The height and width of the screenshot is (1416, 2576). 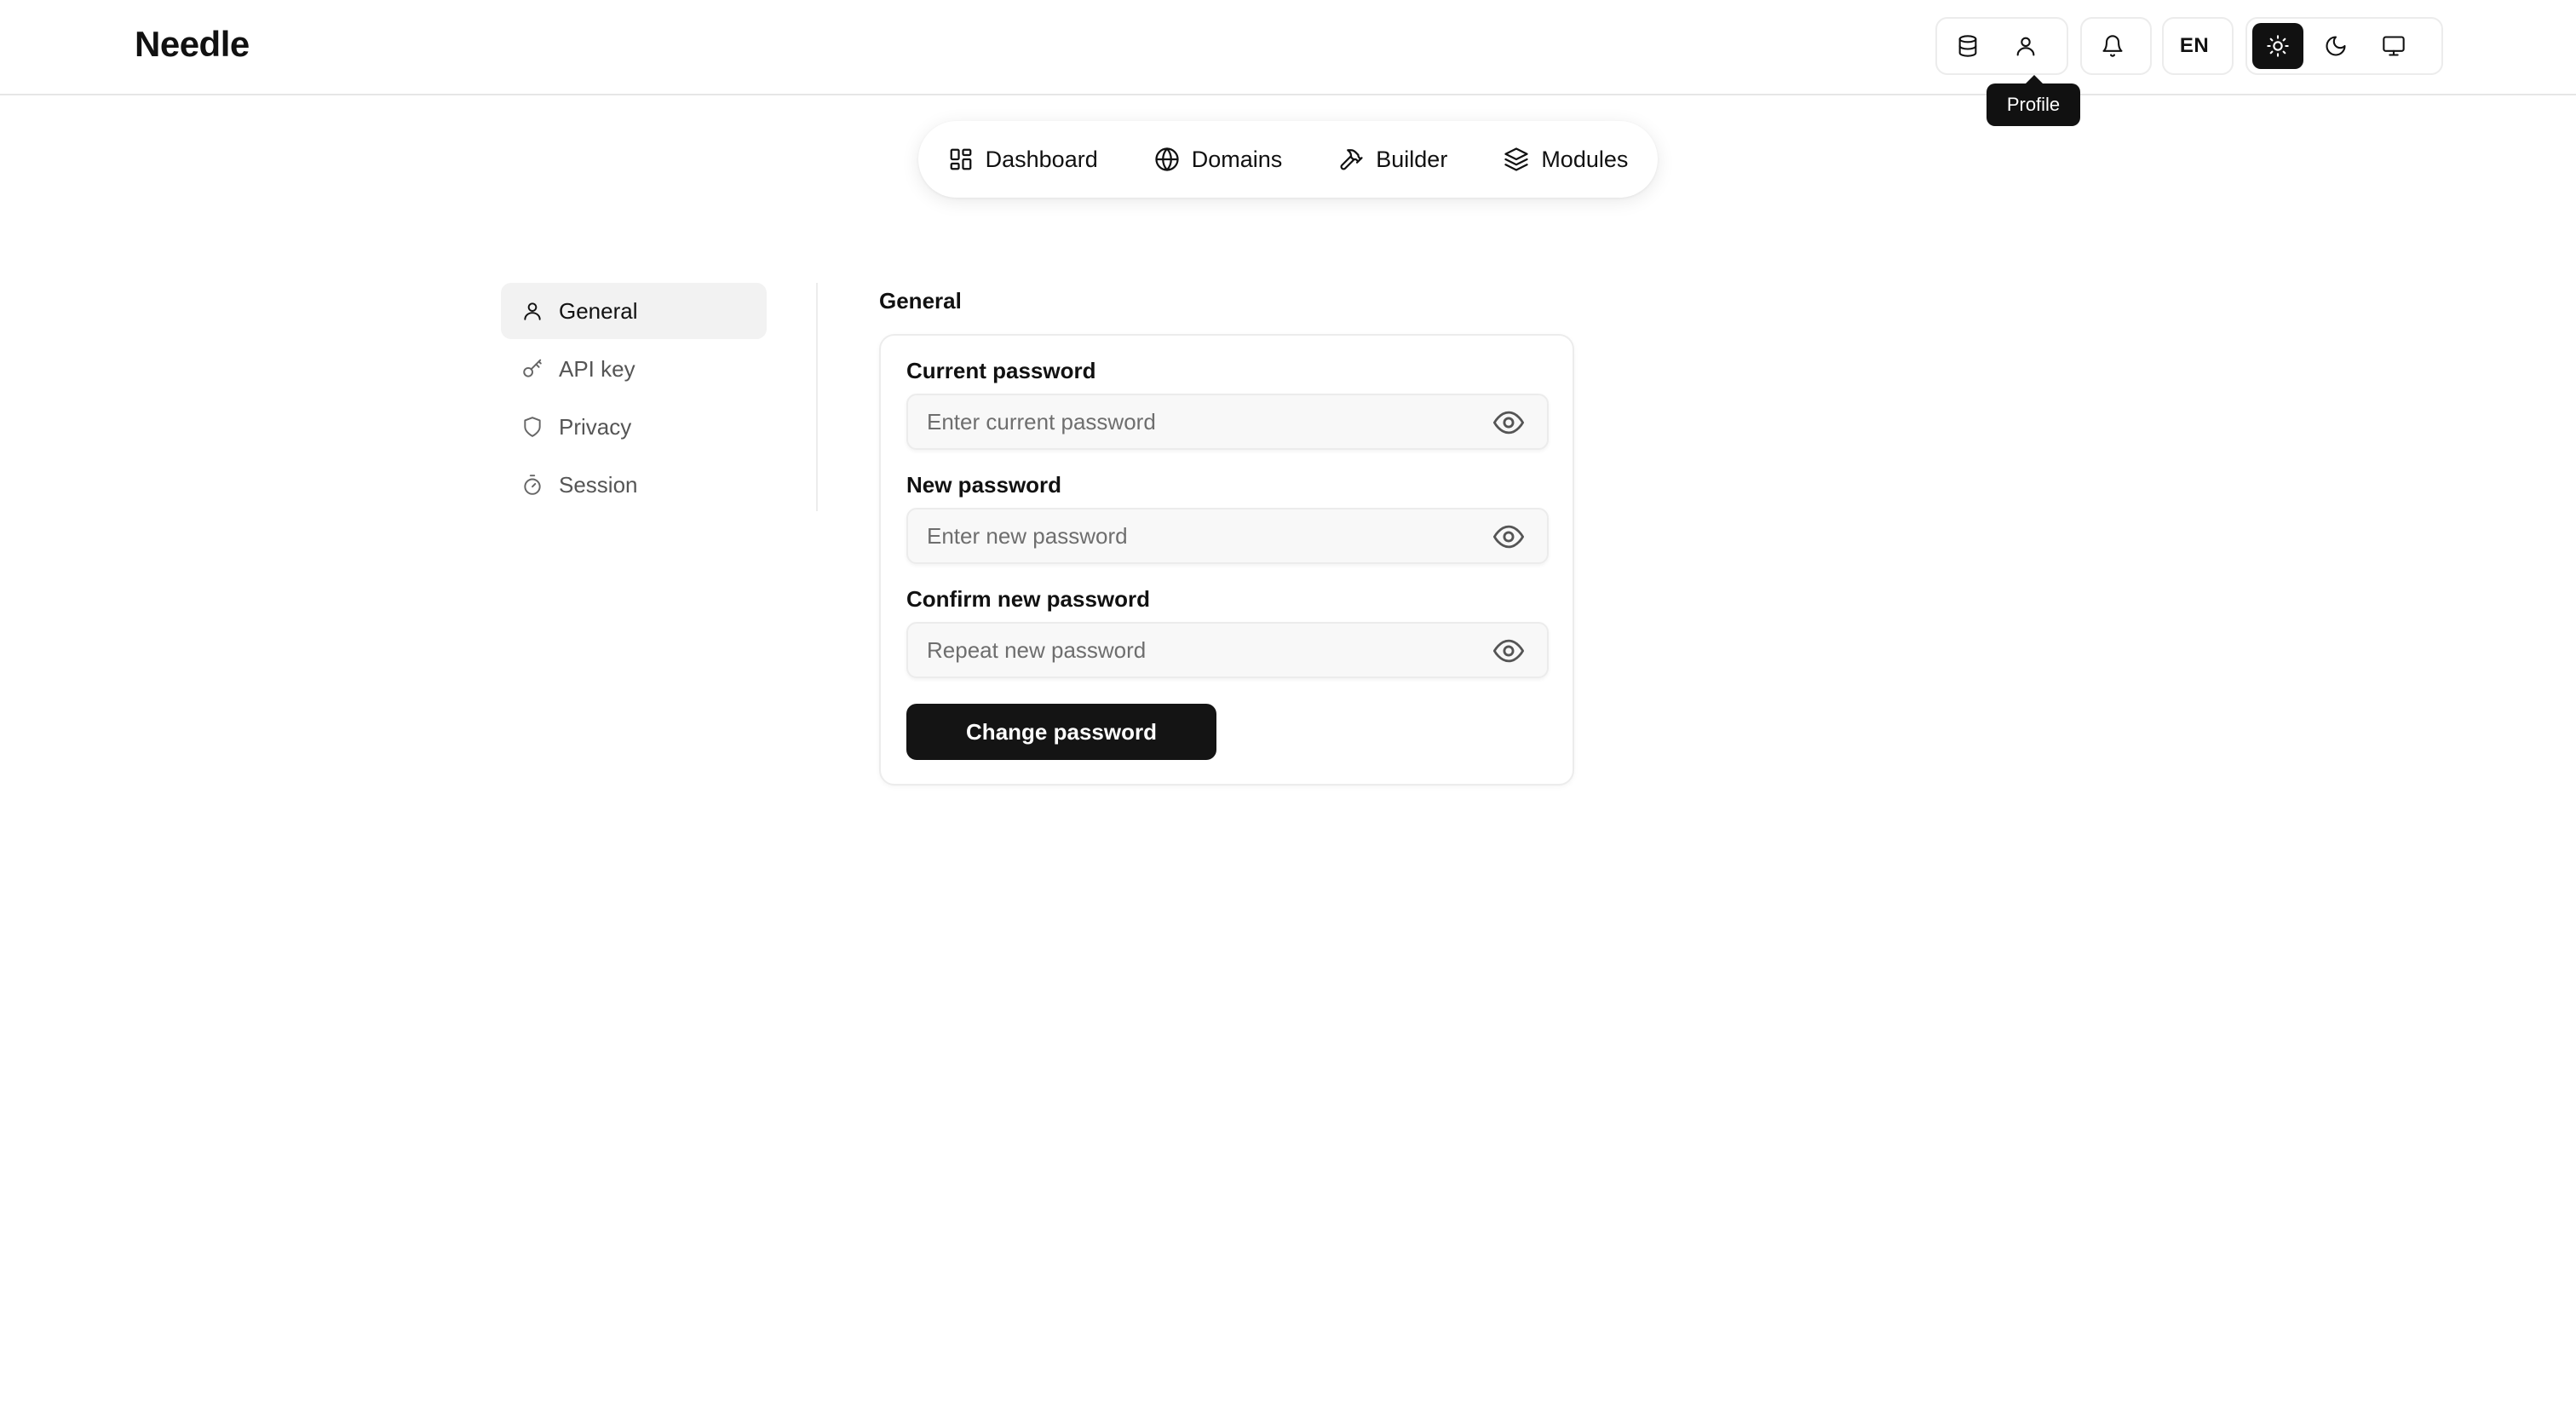 What do you see at coordinates (921, 301) in the screenshot?
I see `section-title: General` at bounding box center [921, 301].